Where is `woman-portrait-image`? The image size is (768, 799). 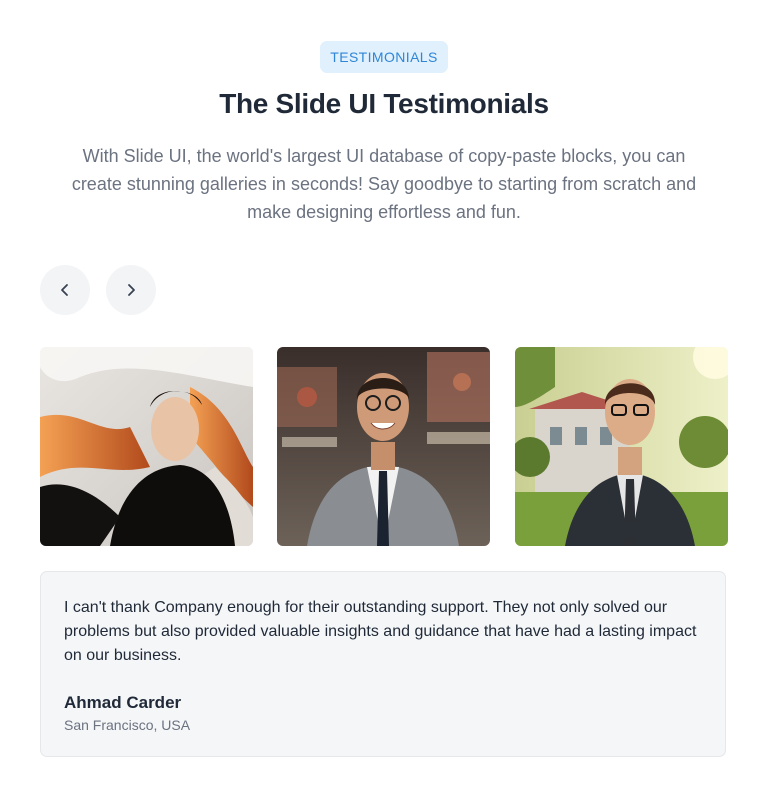
woman-portrait-image is located at coordinates (146, 446).